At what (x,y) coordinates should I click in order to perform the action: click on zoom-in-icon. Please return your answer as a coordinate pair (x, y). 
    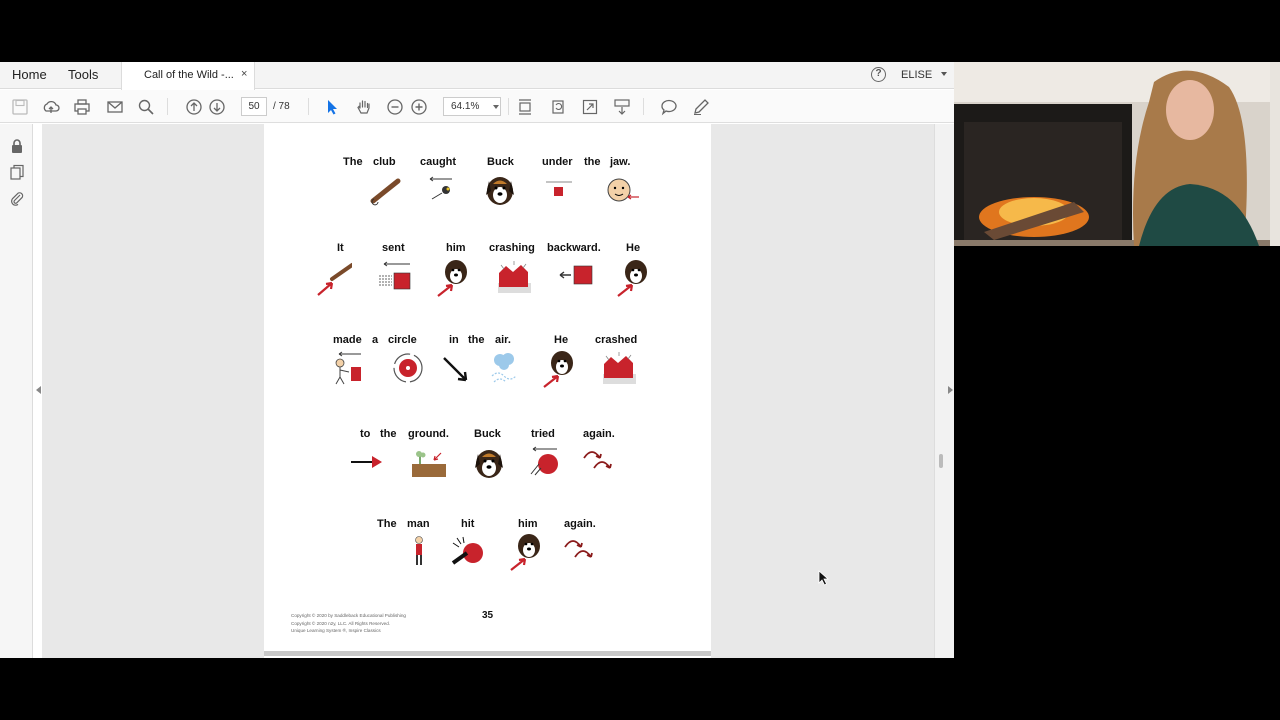
    Looking at the image, I should click on (419, 107).